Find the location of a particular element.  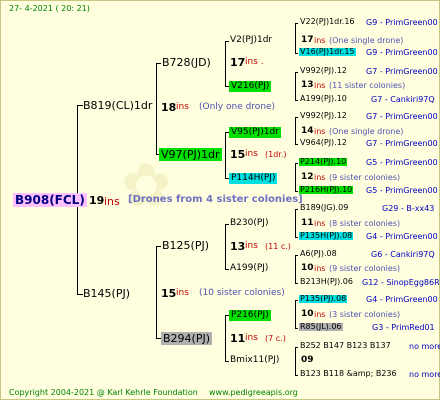

l3-b1-ins-label: ins is located at coordinates (320, 131).